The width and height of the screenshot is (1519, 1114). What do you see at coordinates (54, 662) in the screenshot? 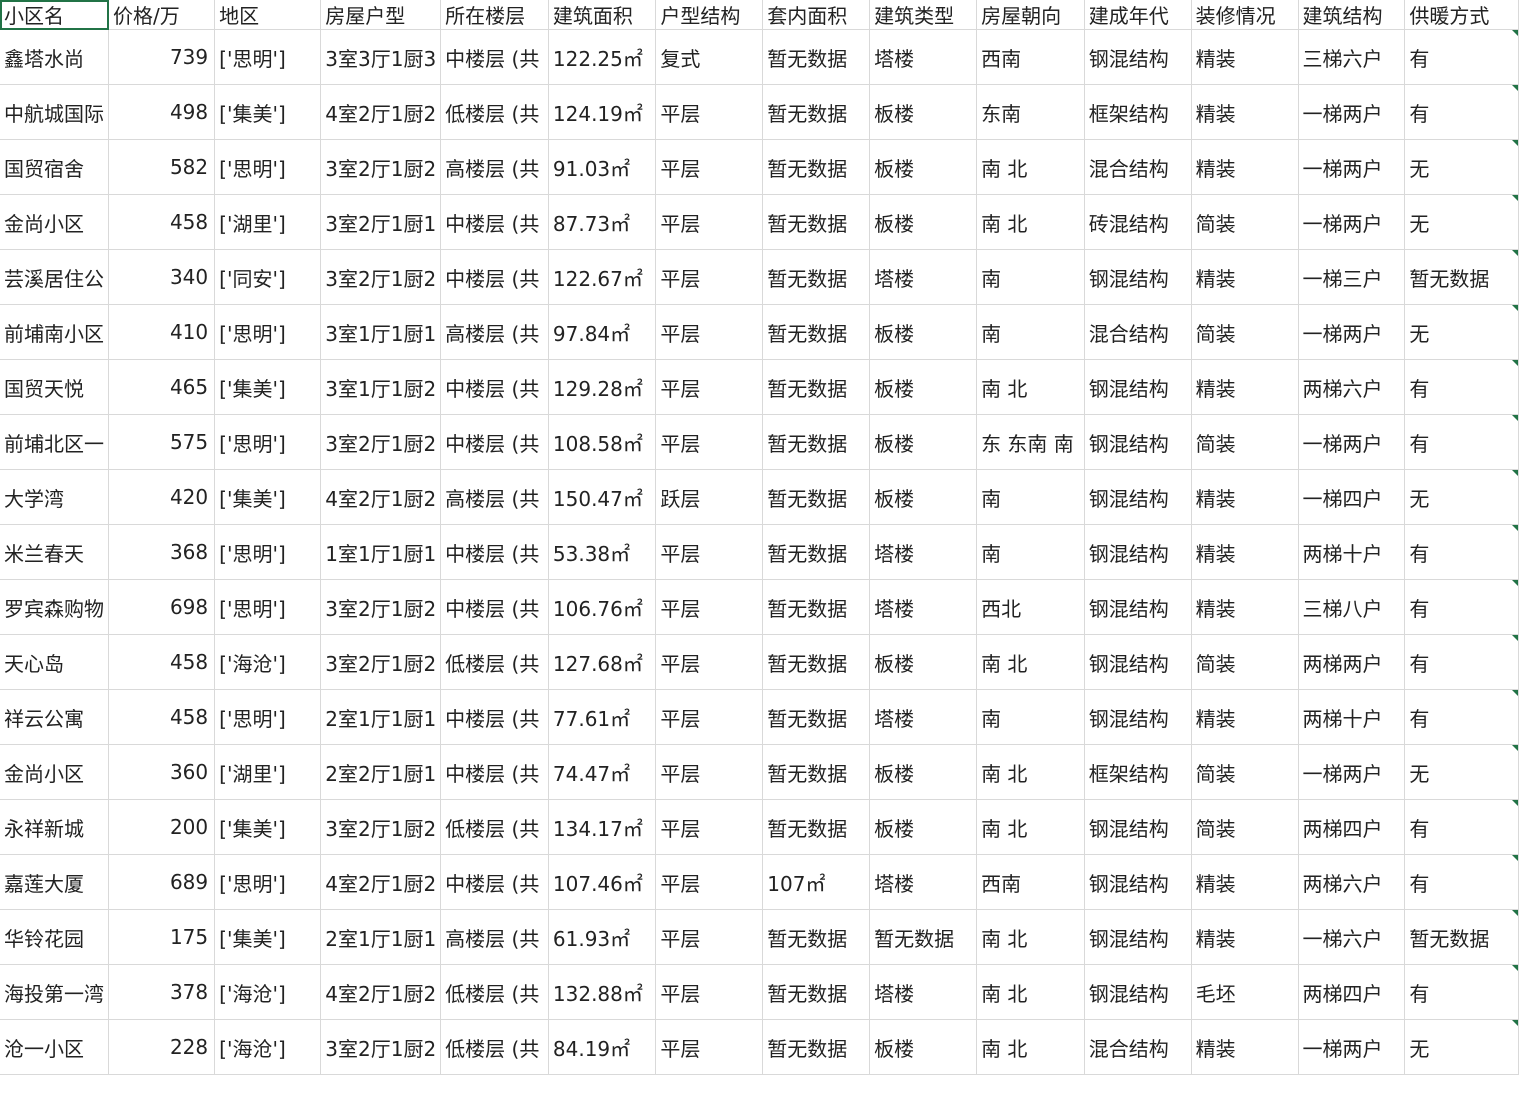
I see `table-cell: 天心岛` at bounding box center [54, 662].